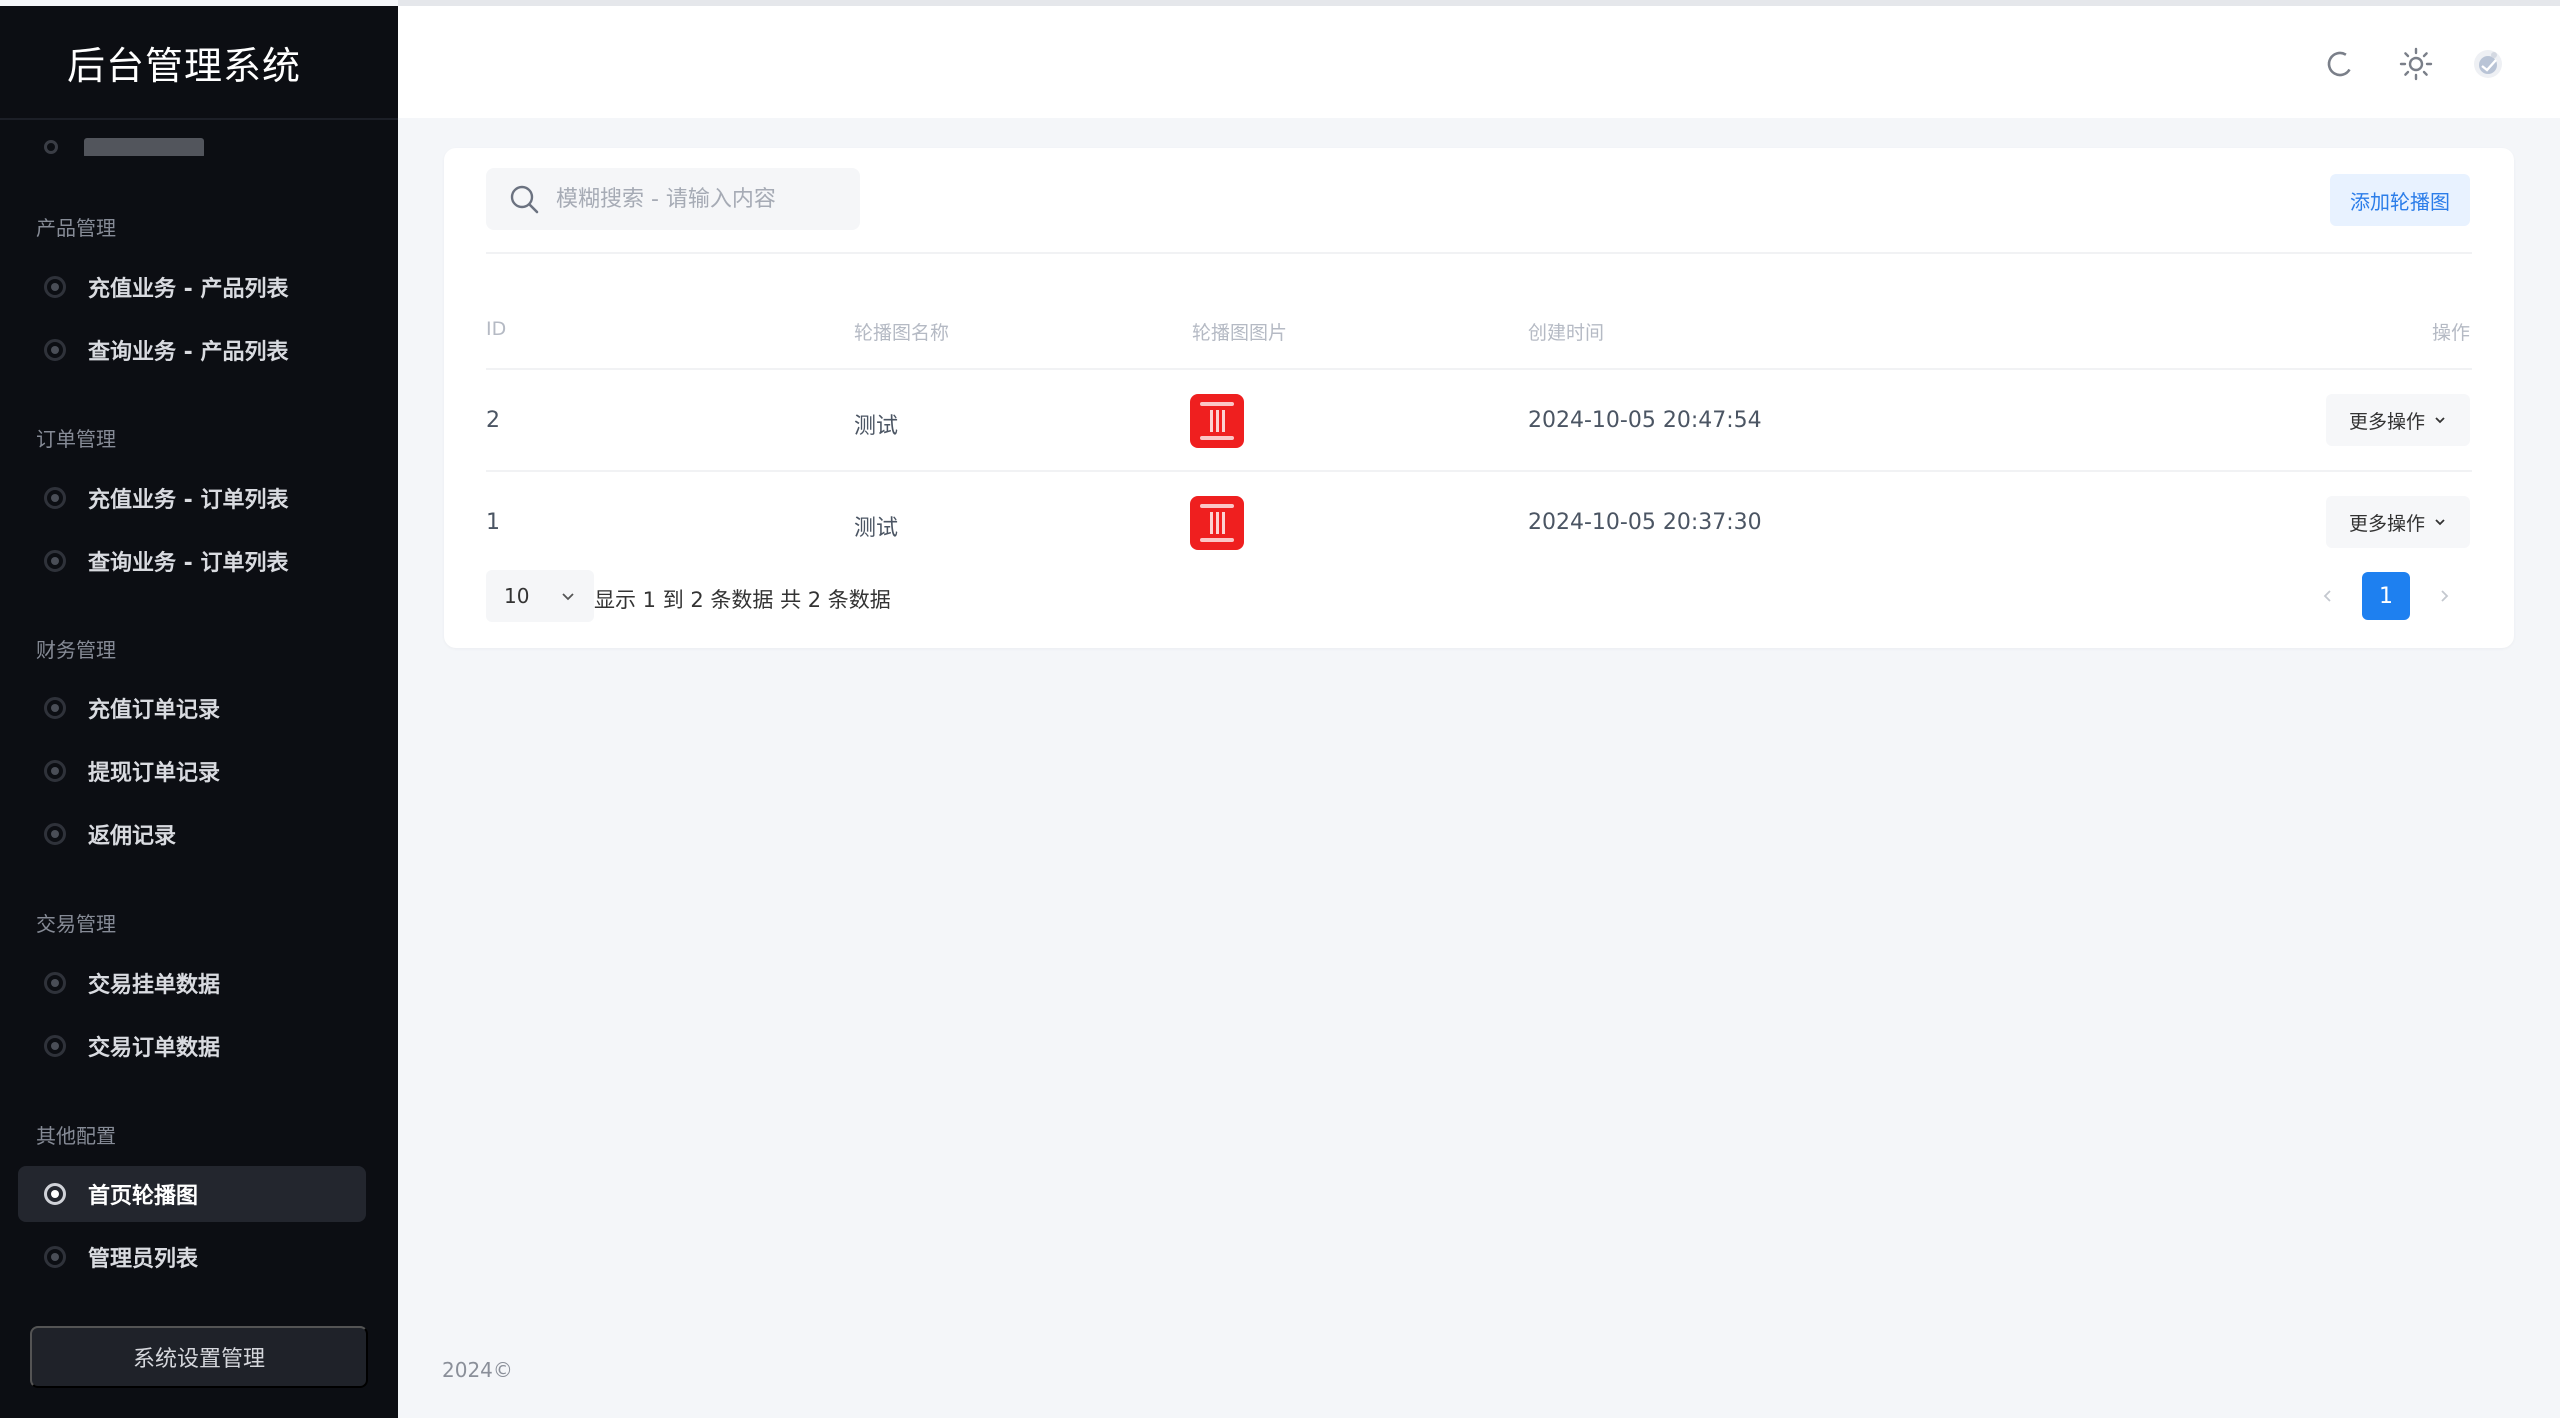 The height and width of the screenshot is (1418, 2560). Describe the element at coordinates (2328, 596) in the screenshot. I see `prev-page-icon` at that location.